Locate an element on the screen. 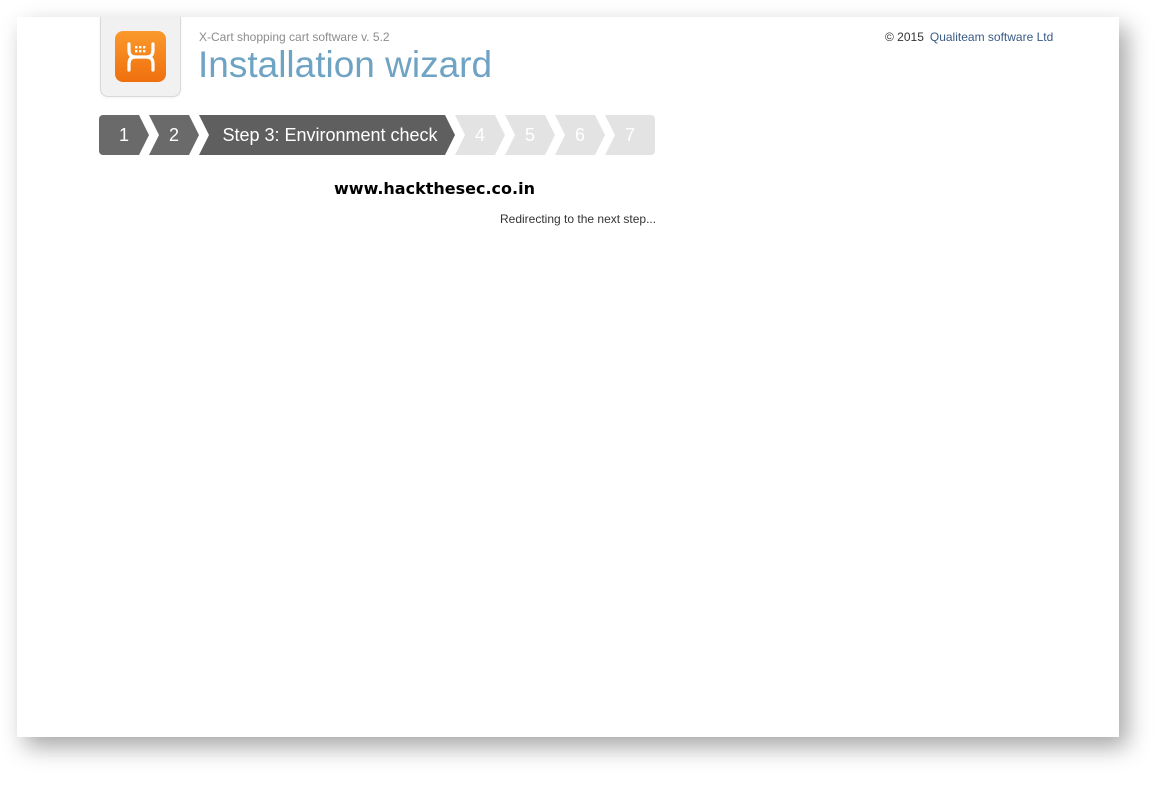  page-title: Installation wizard is located at coordinates (345, 64).